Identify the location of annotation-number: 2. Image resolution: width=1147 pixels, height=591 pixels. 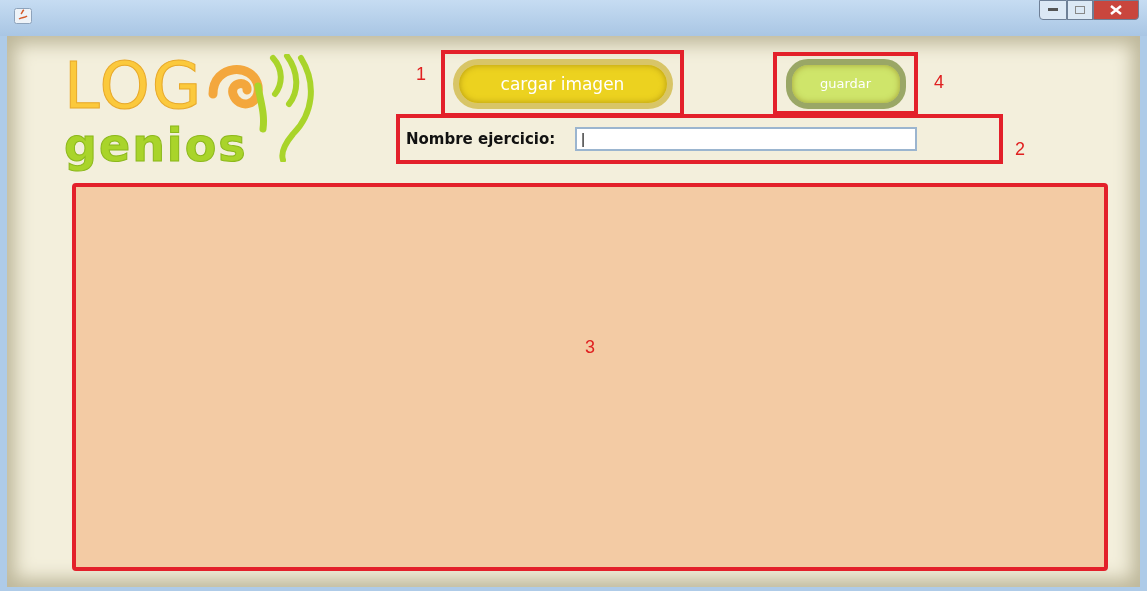
(1020, 149).